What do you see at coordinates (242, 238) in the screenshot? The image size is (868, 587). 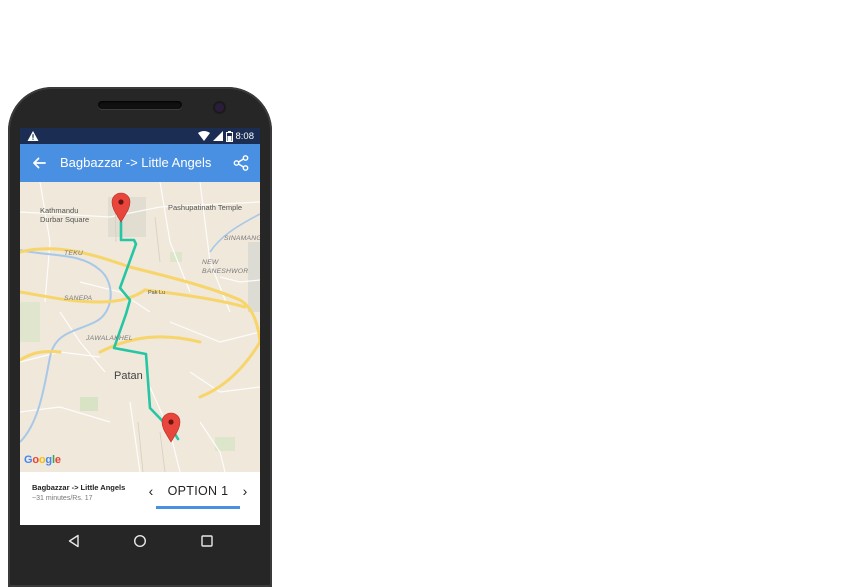 I see `map-label-sinamangal: SINAMANGA` at bounding box center [242, 238].